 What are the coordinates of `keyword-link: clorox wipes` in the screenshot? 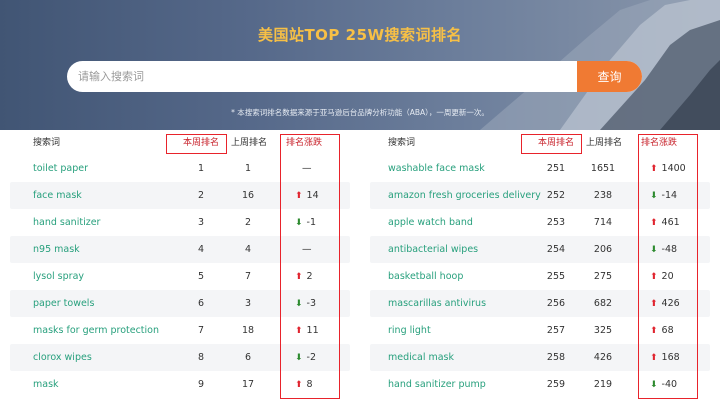 It's located at (62, 357).